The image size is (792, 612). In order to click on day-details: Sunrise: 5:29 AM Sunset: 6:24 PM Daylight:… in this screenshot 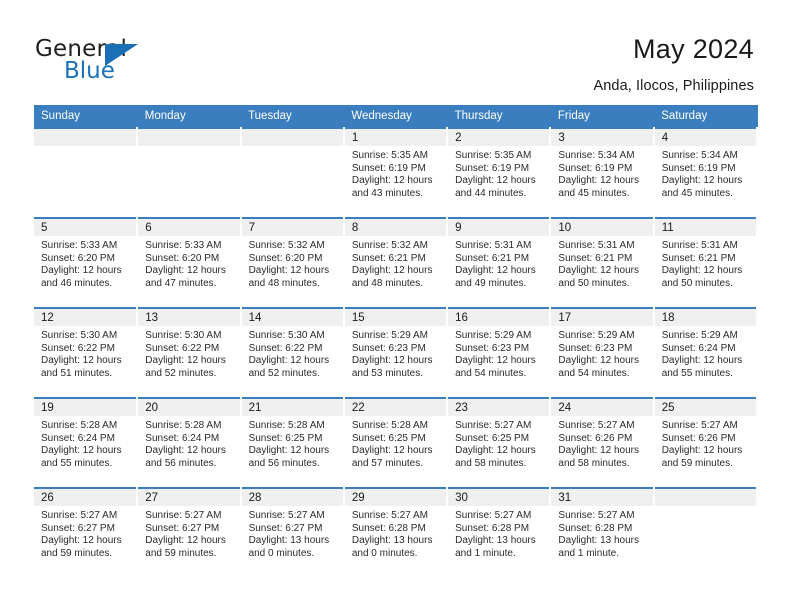, I will do `click(705, 353)`.